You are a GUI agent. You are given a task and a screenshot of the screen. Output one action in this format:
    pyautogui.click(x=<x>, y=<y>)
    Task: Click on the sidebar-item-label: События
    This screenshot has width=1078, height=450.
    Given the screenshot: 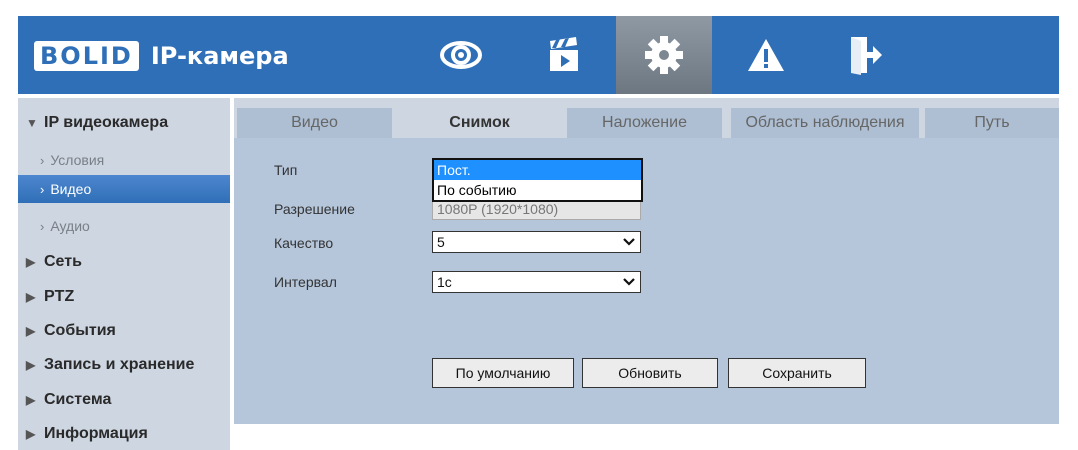 What is the action you would take?
    pyautogui.click(x=80, y=330)
    